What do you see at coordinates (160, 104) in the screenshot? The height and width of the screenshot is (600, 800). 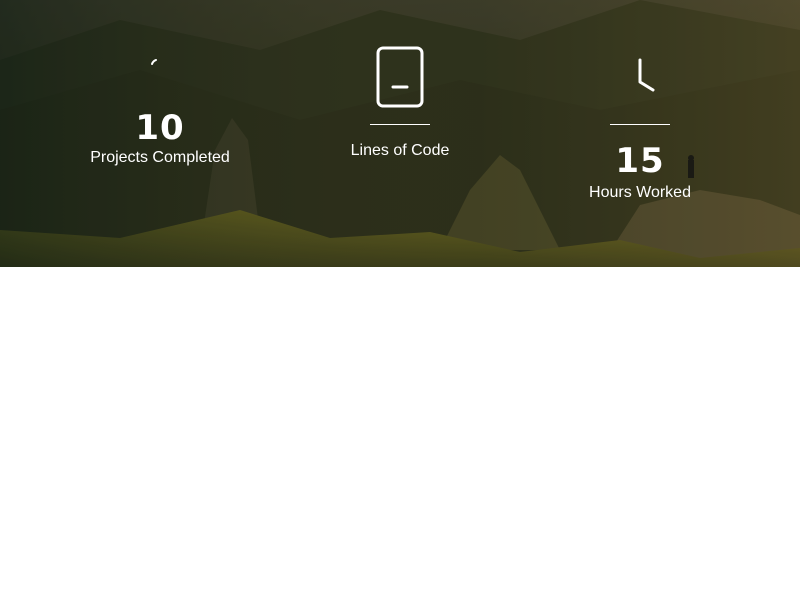 I see `stat-projects-completed: 10 Projects Completed` at bounding box center [160, 104].